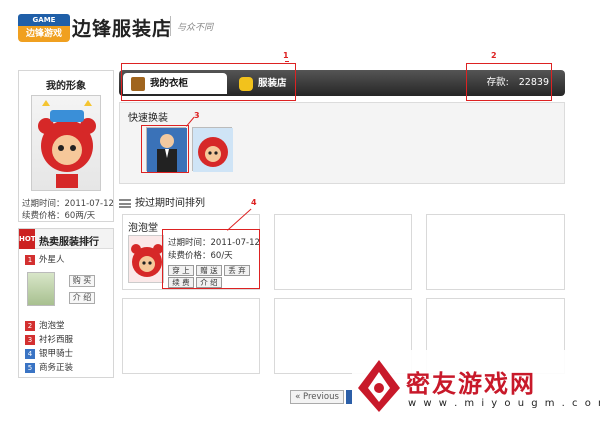 This screenshot has height=422, width=600. I want to click on profile-title: 我的形象, so click(66, 86).